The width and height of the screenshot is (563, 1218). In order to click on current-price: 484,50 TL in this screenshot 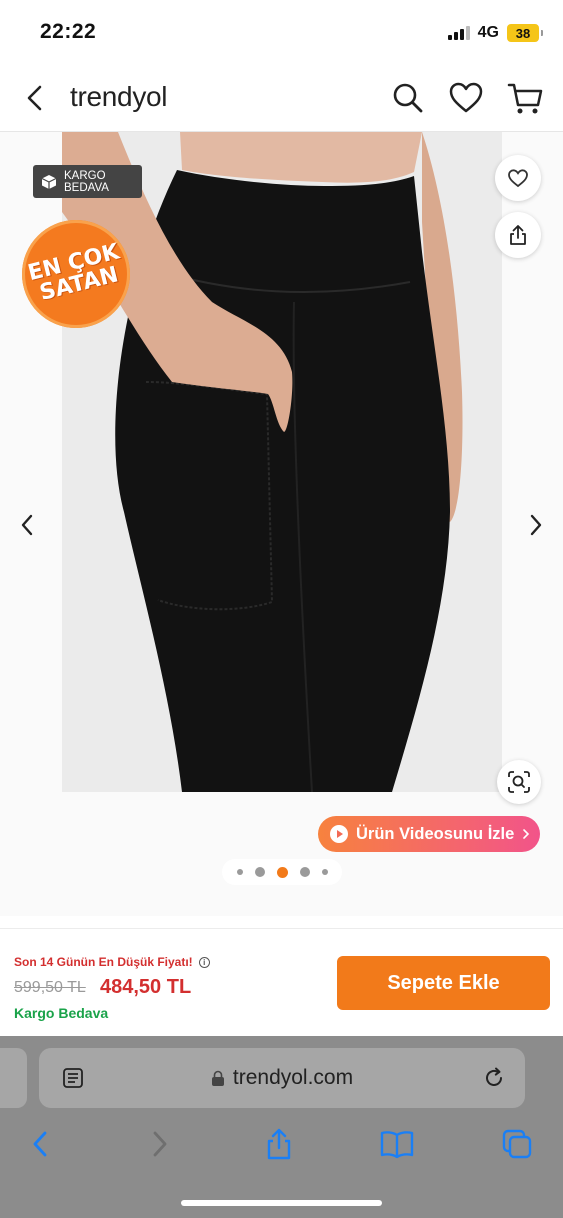, I will do `click(146, 987)`.